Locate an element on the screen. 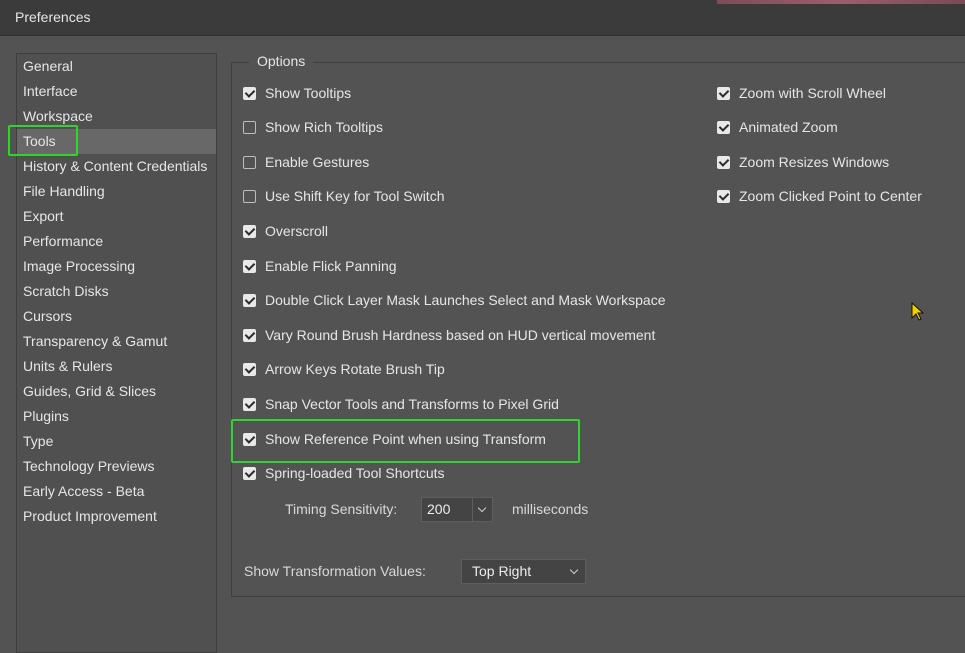  show-rich-tooltips-checkbox is located at coordinates (249, 127).